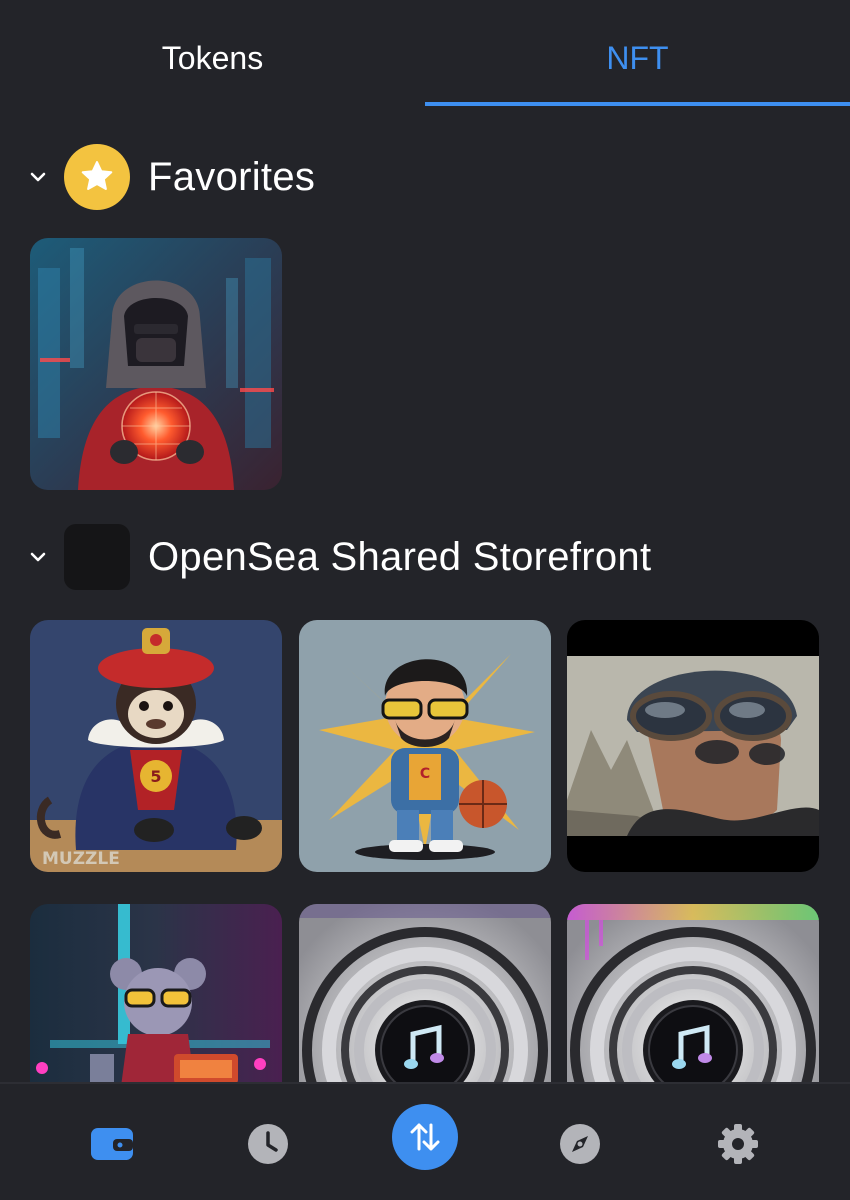 This screenshot has width=850, height=1200. Describe the element at coordinates (425, 177) in the screenshot. I see `collection-header-favorites: Favorites` at that location.